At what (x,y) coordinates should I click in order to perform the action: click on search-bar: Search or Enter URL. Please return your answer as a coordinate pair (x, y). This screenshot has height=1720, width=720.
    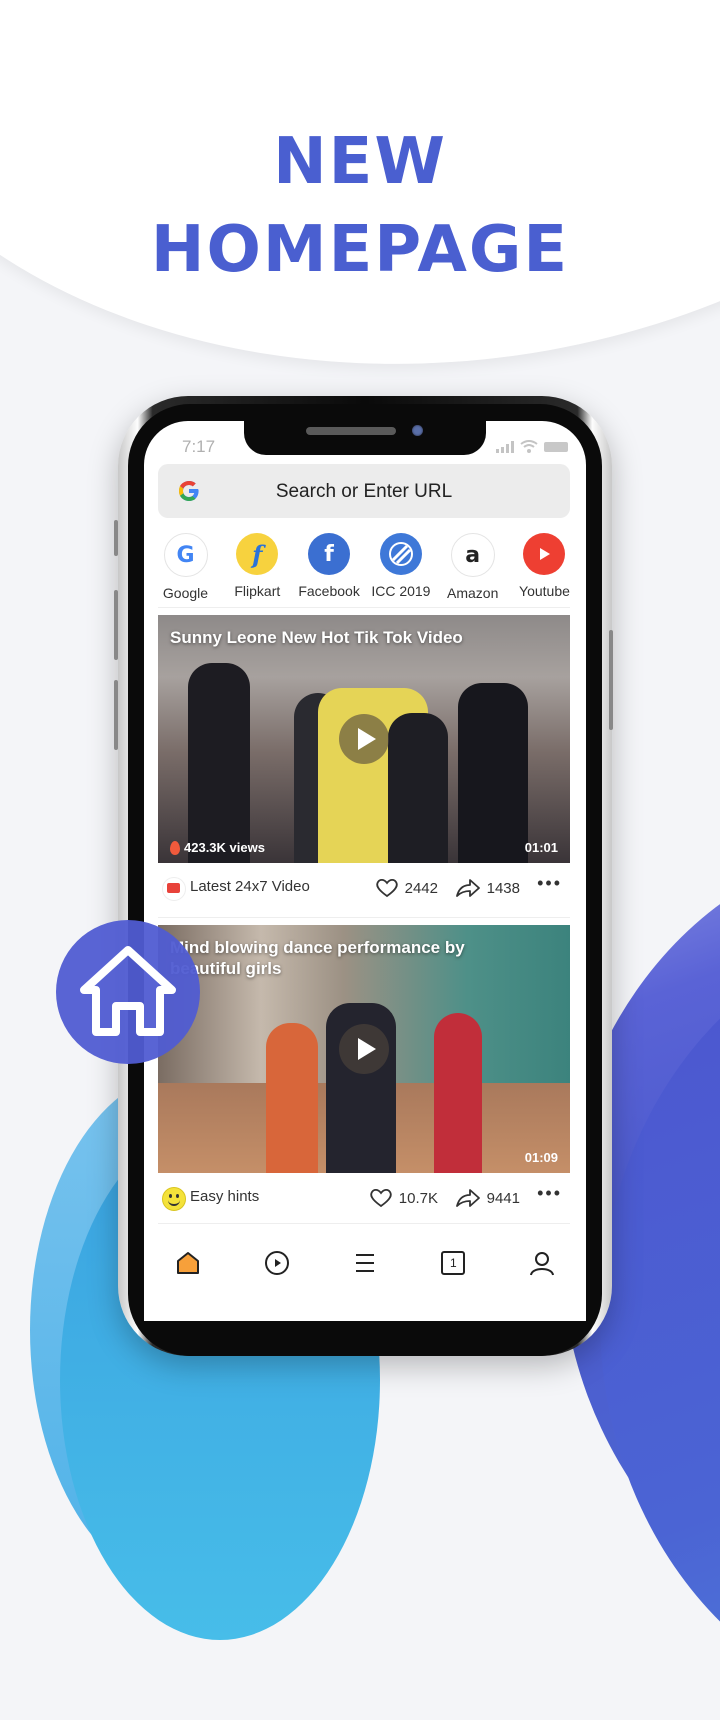
    Looking at the image, I should click on (364, 491).